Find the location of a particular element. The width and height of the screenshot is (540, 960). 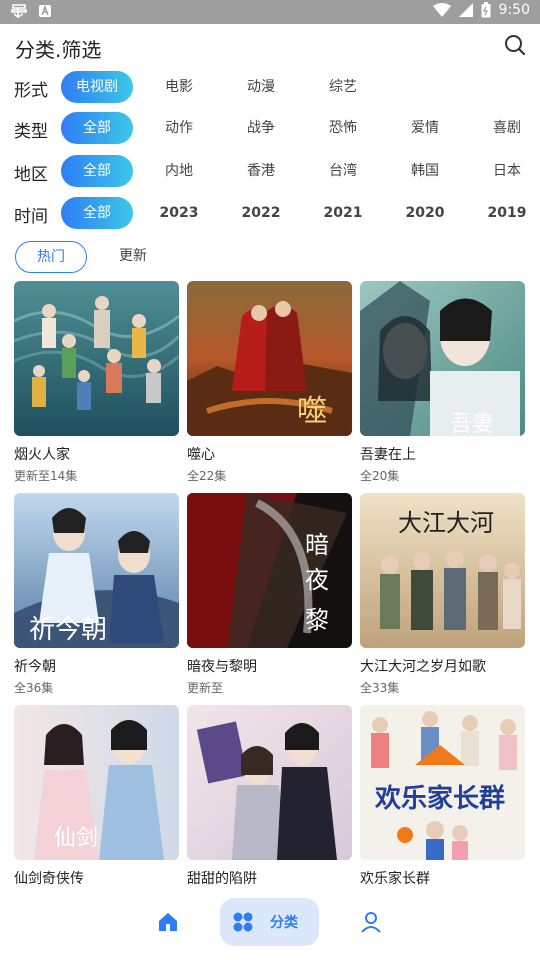

card-episodes: 全20集 is located at coordinates (380, 476).